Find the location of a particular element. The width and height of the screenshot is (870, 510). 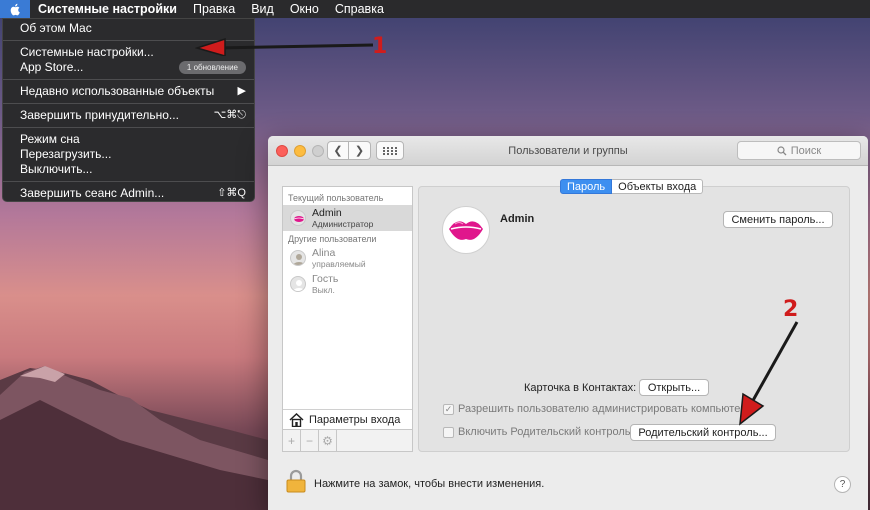

user-role: Выкл. is located at coordinates (323, 290).